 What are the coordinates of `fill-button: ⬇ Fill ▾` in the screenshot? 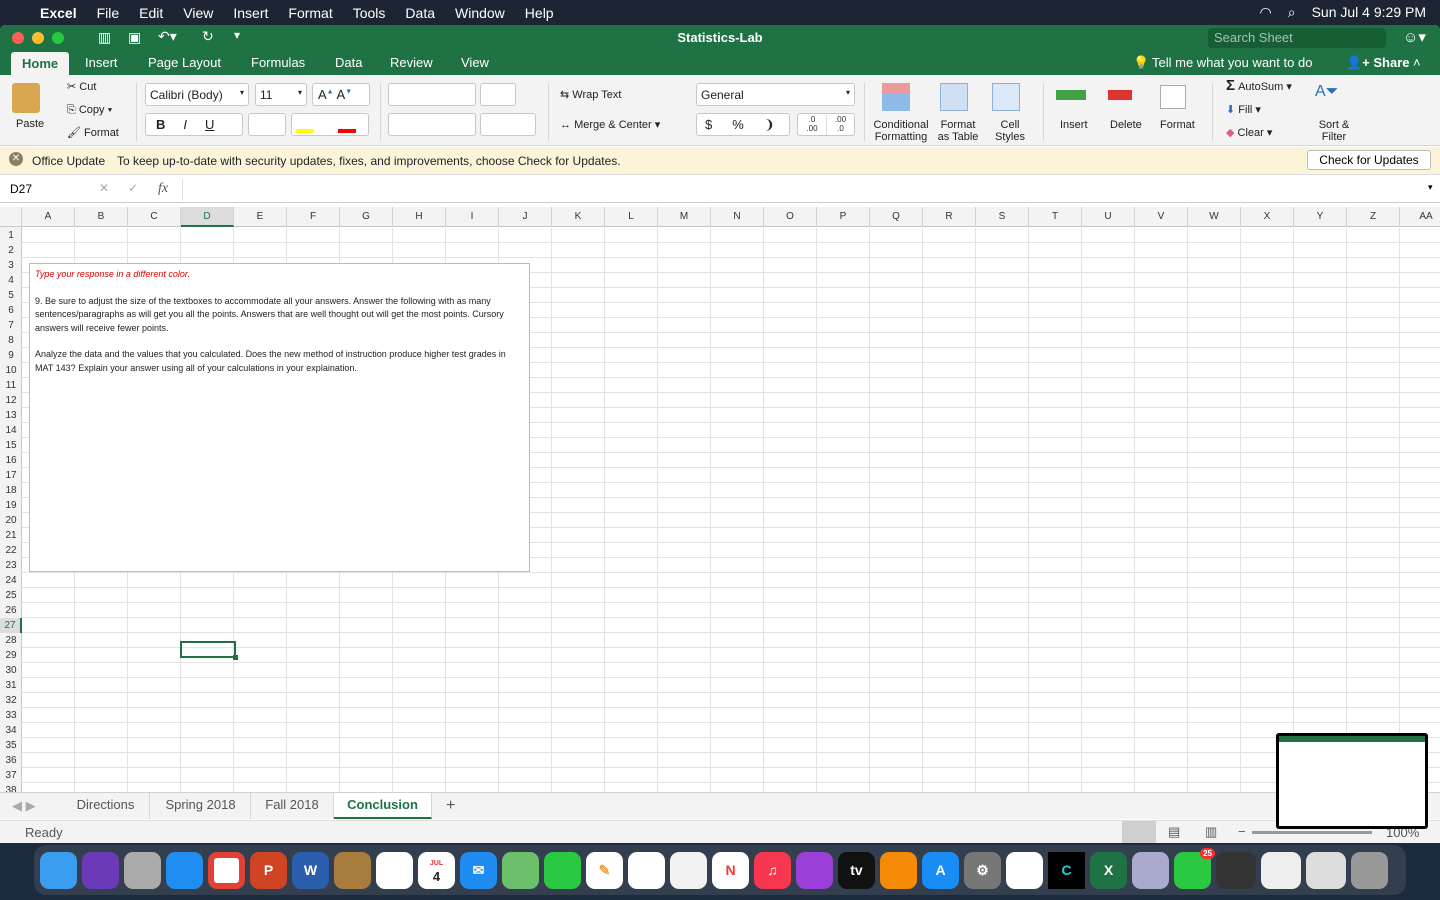 It's located at (1243, 110).